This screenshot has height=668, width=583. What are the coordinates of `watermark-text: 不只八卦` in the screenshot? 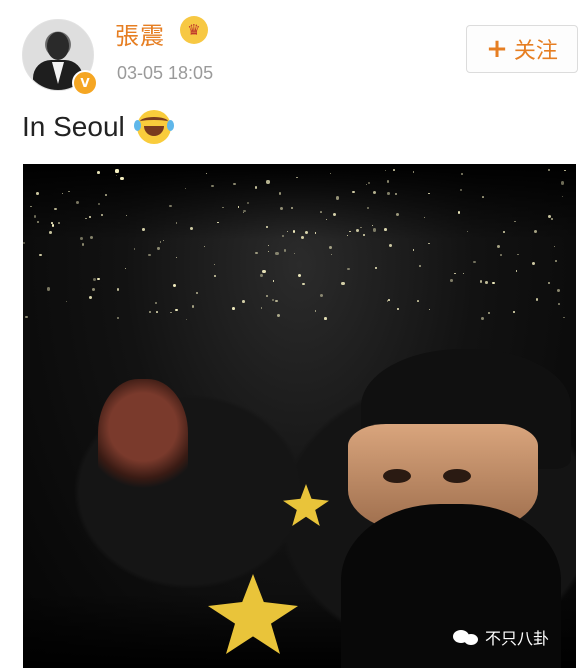 It's located at (517, 638).